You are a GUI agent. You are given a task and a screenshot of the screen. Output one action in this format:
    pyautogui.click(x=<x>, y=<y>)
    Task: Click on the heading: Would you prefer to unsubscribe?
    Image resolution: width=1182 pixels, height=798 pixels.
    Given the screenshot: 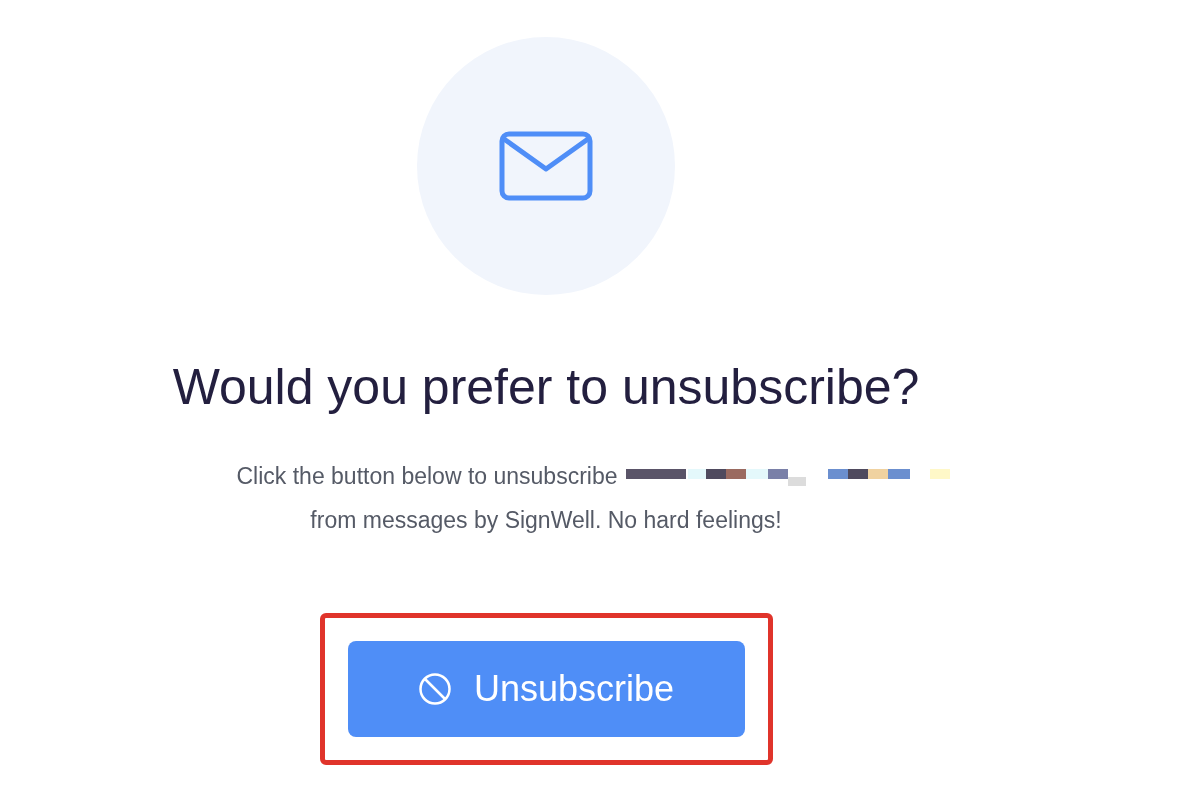 What is the action you would take?
    pyautogui.click(x=546, y=387)
    